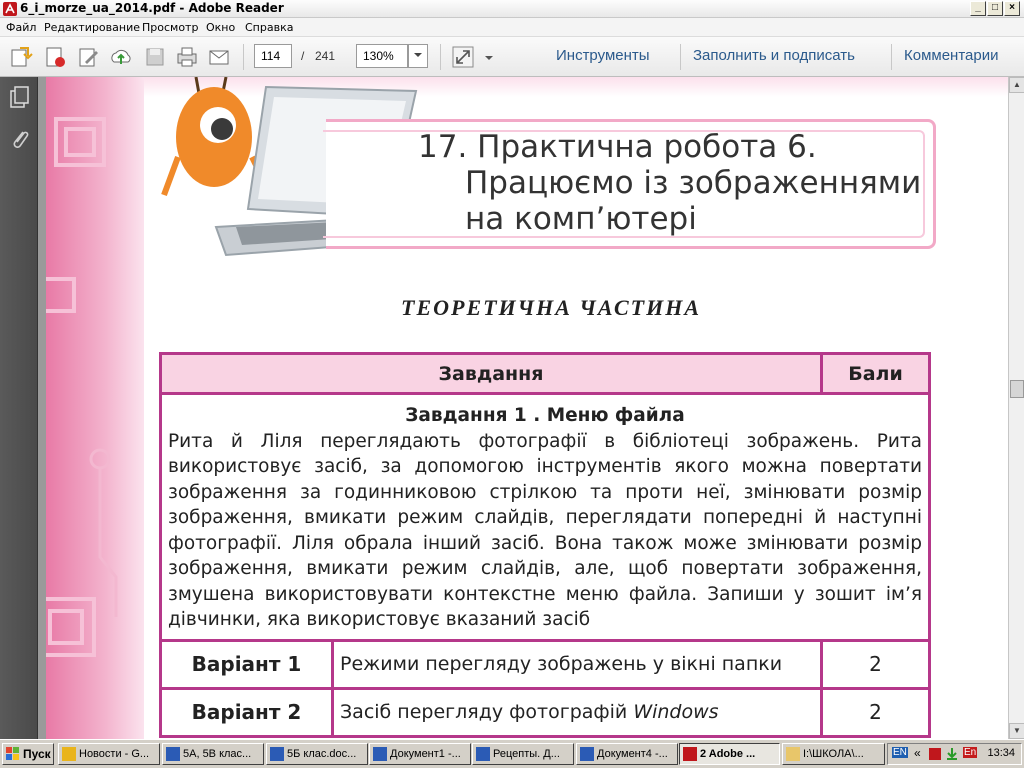  I want to click on page-number-input: 114, so click(273, 56).